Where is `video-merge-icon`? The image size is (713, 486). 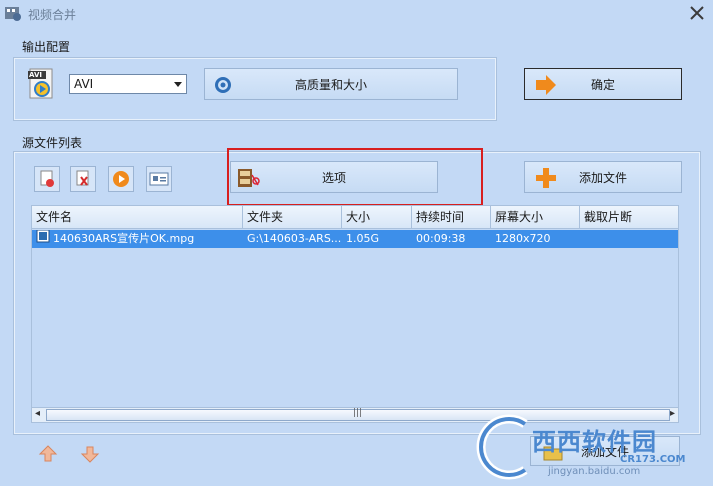
video-merge-icon is located at coordinates (13, 13).